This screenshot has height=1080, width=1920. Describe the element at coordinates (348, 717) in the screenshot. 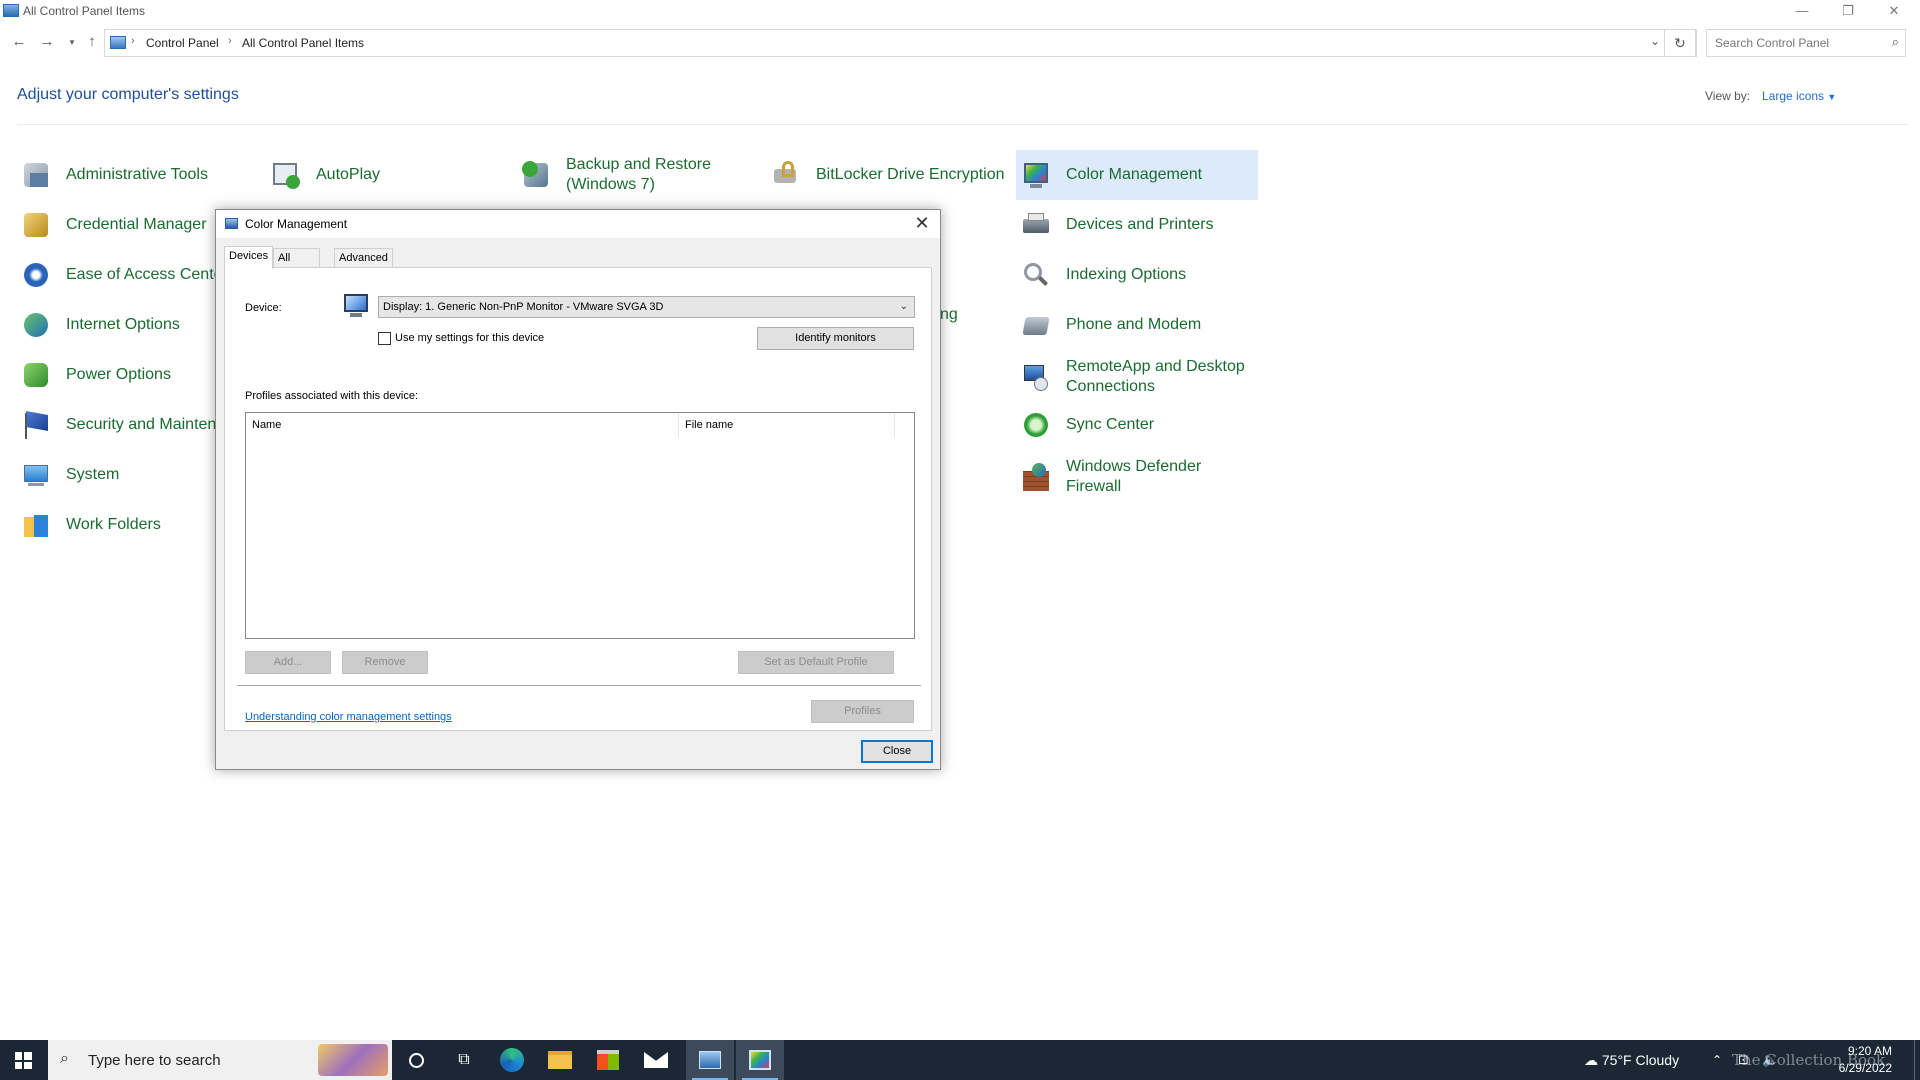

I see `help-link: Understanding color management settings` at that location.